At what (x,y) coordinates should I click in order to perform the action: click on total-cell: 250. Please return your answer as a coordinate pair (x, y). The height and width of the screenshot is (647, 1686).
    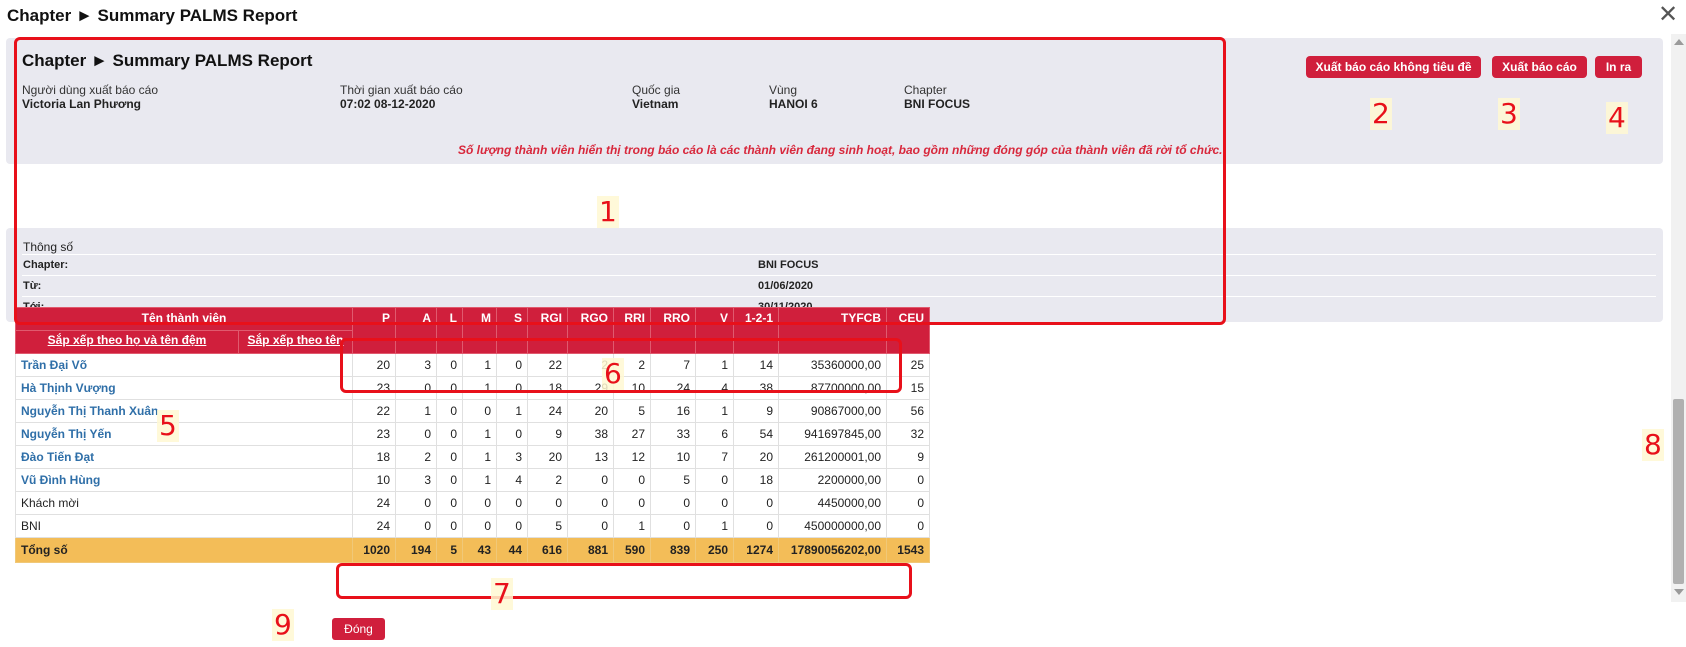
    Looking at the image, I should click on (714, 550).